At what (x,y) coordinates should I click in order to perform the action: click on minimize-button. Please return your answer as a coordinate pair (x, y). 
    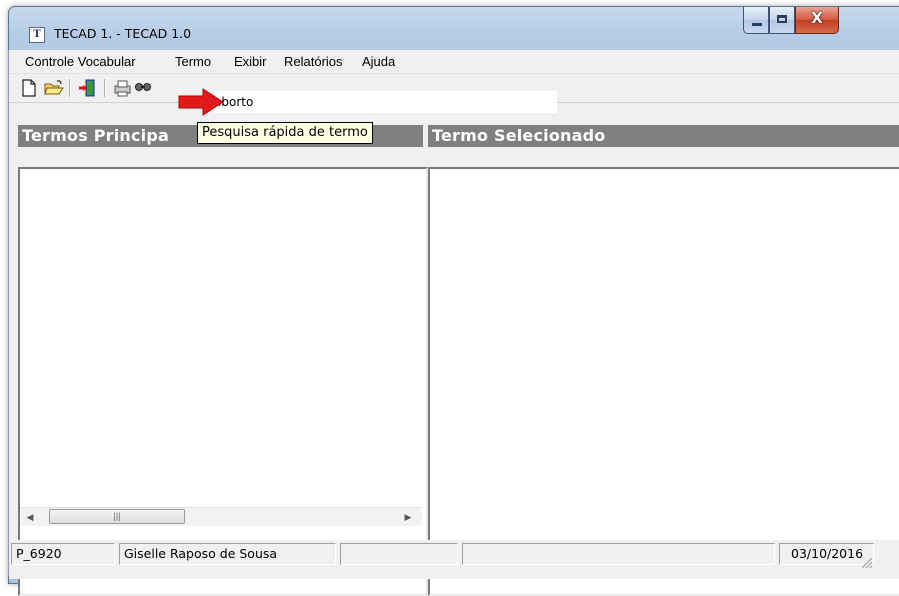
    Looking at the image, I should click on (756, 20).